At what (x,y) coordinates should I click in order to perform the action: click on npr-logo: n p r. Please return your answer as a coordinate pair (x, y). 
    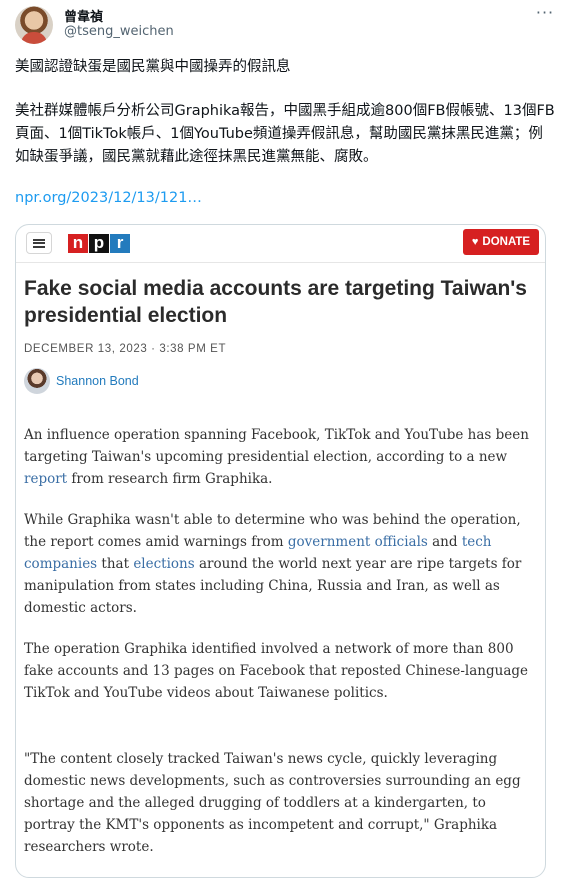
    Looking at the image, I should click on (99, 243).